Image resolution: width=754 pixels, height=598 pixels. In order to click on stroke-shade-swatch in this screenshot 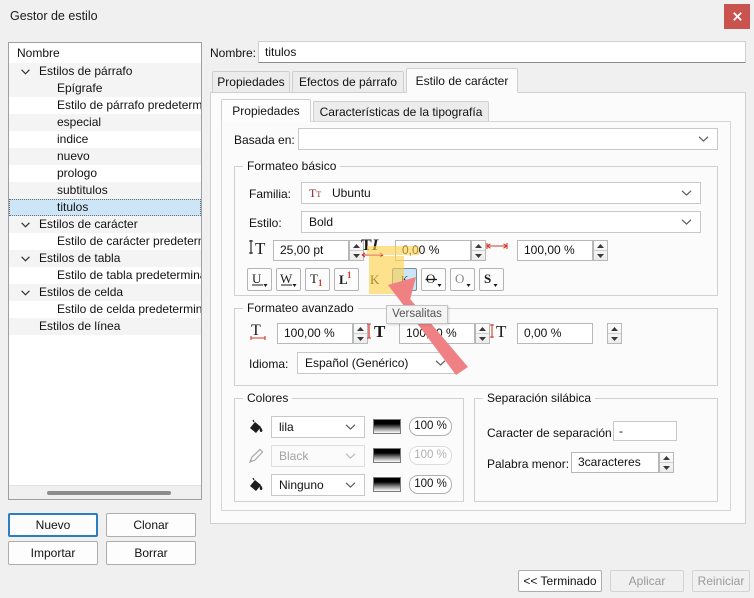, I will do `click(387, 455)`.